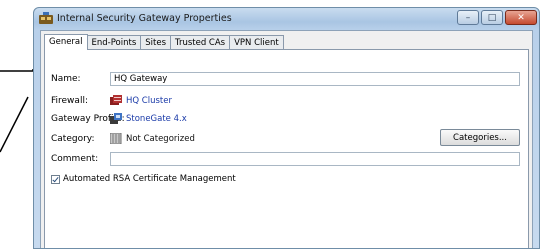 Image resolution: width=547 pixels, height=251 pixels. What do you see at coordinates (66, 42) in the screenshot?
I see `tab-general: General` at bounding box center [66, 42].